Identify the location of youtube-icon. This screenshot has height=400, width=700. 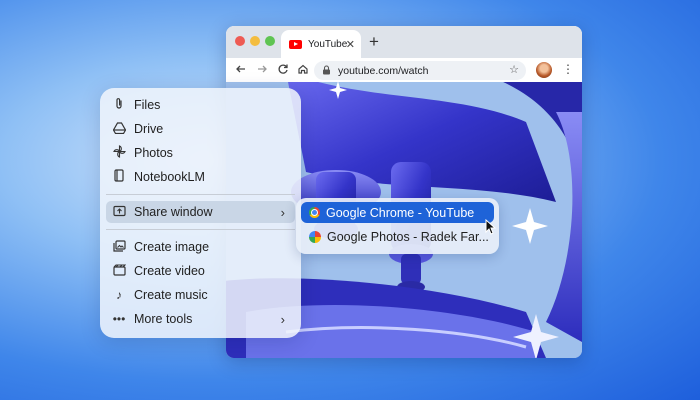
(295, 44).